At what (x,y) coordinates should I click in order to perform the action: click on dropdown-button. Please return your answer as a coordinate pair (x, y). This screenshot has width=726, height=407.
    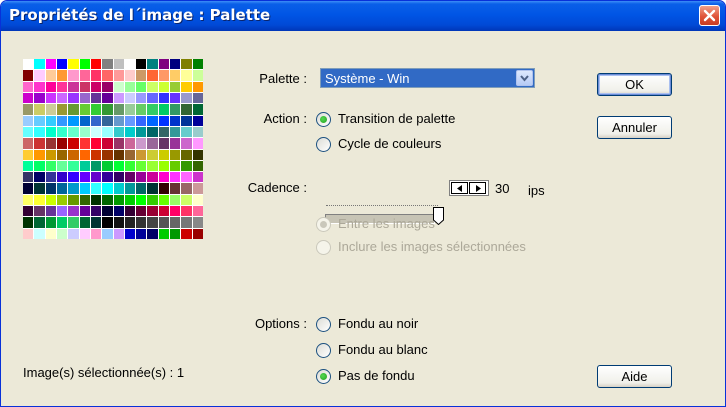
    Looking at the image, I should click on (524, 78).